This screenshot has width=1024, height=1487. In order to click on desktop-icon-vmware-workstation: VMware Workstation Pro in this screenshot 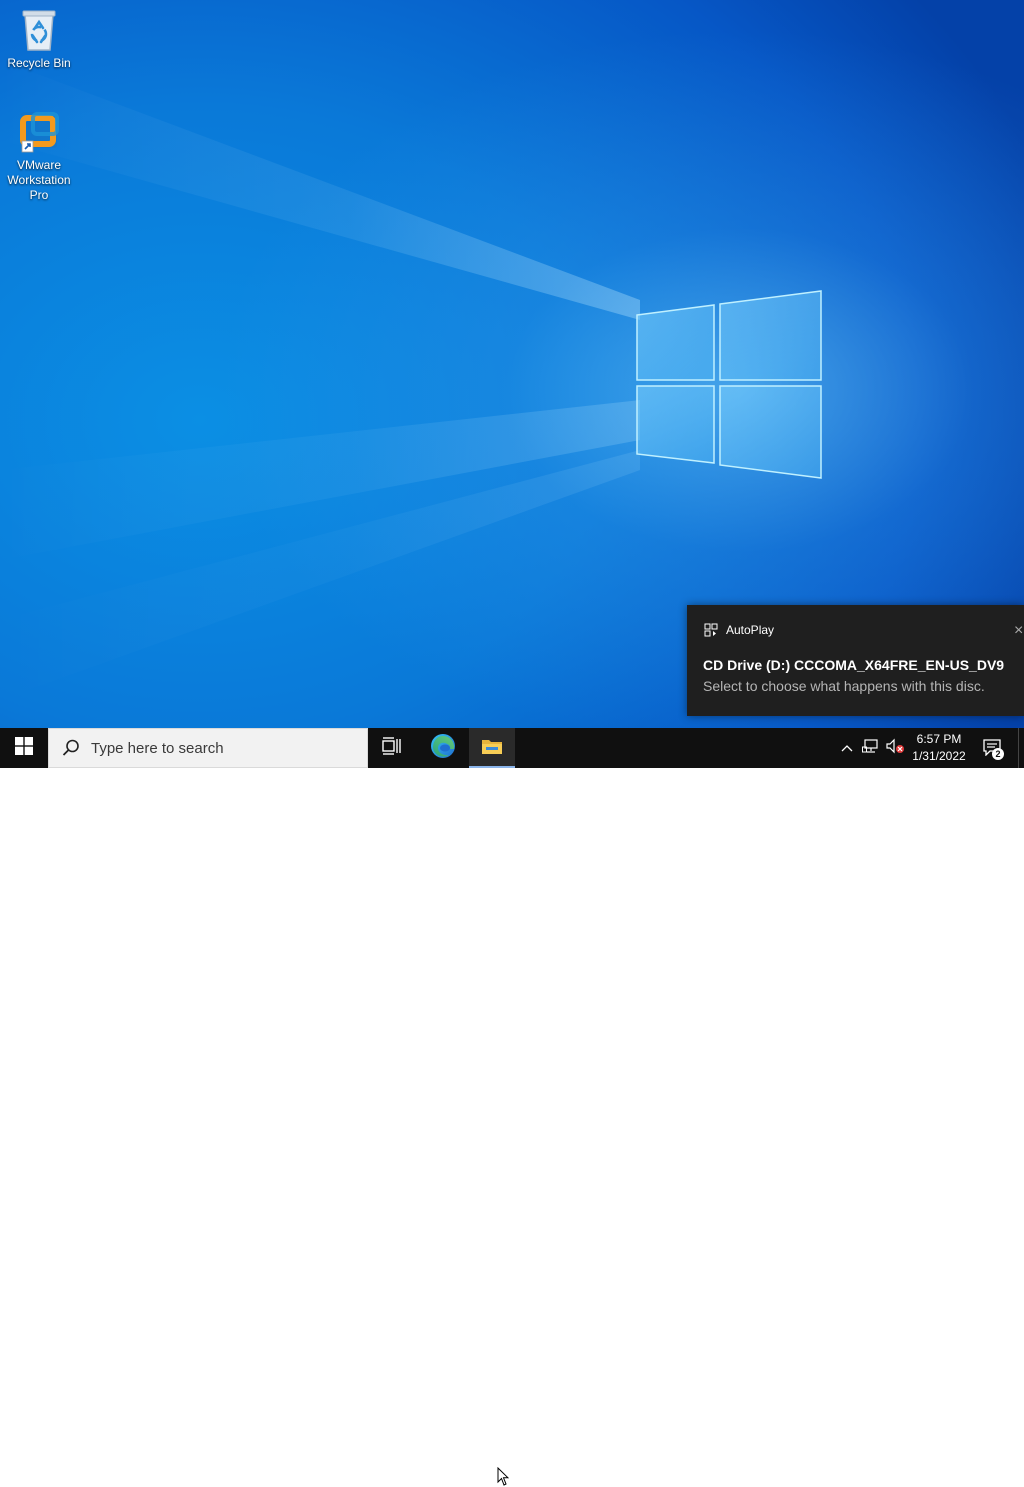, I will do `click(39, 155)`.